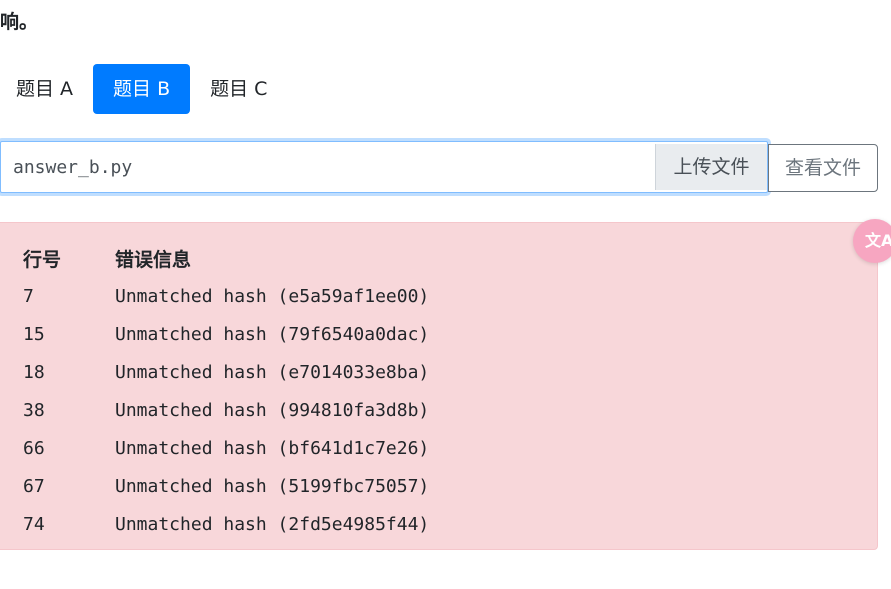  What do you see at coordinates (823, 168) in the screenshot?
I see `view-file-button: 查看文件` at bounding box center [823, 168].